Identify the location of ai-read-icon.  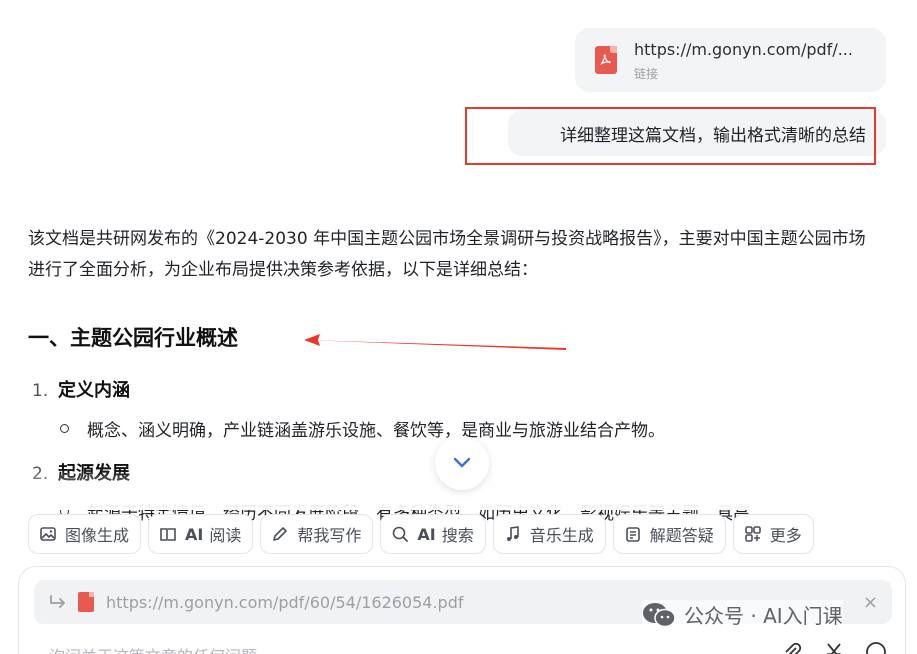
(168, 534).